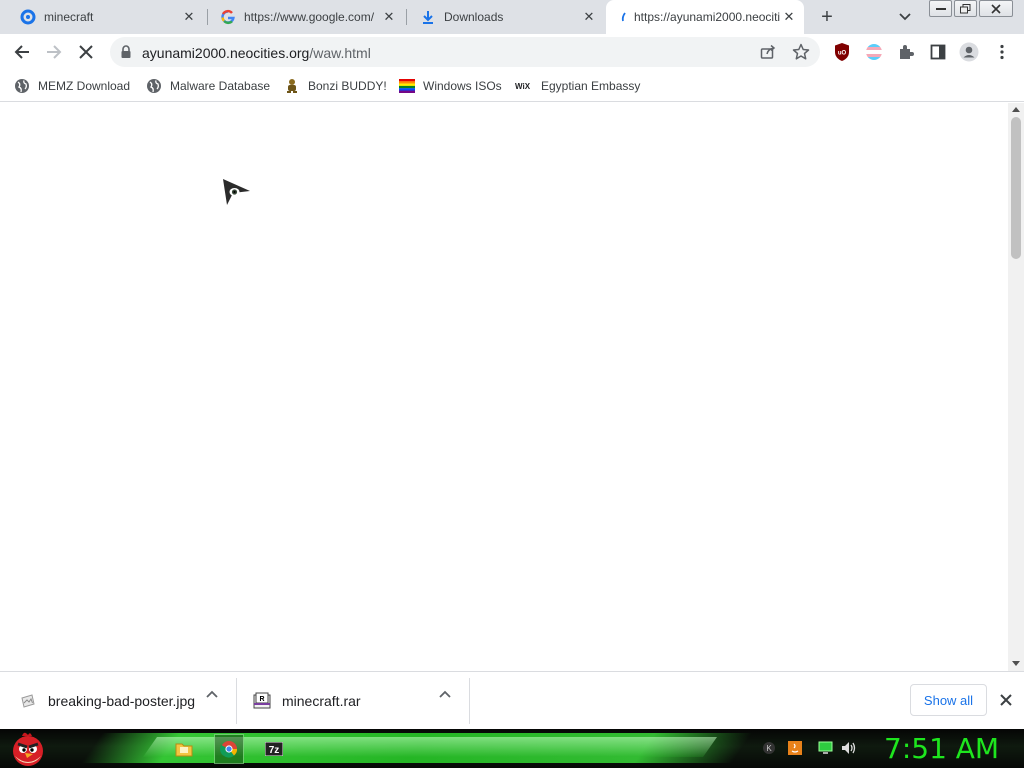  Describe the element at coordinates (827, 17) in the screenshot. I see `new-tab-button: +` at that location.